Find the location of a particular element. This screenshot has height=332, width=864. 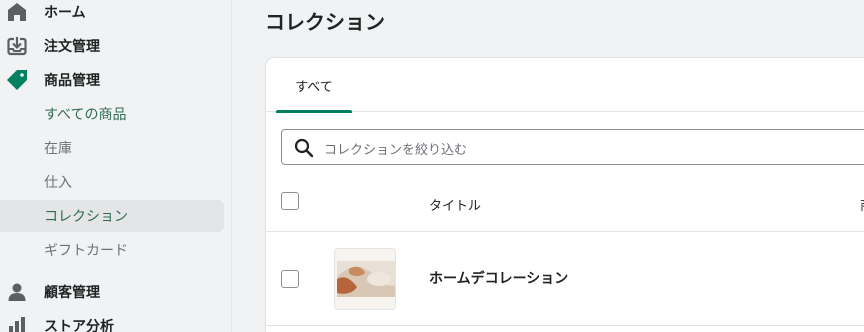

sidebar-subitem-collections: コレクション is located at coordinates (112, 216).